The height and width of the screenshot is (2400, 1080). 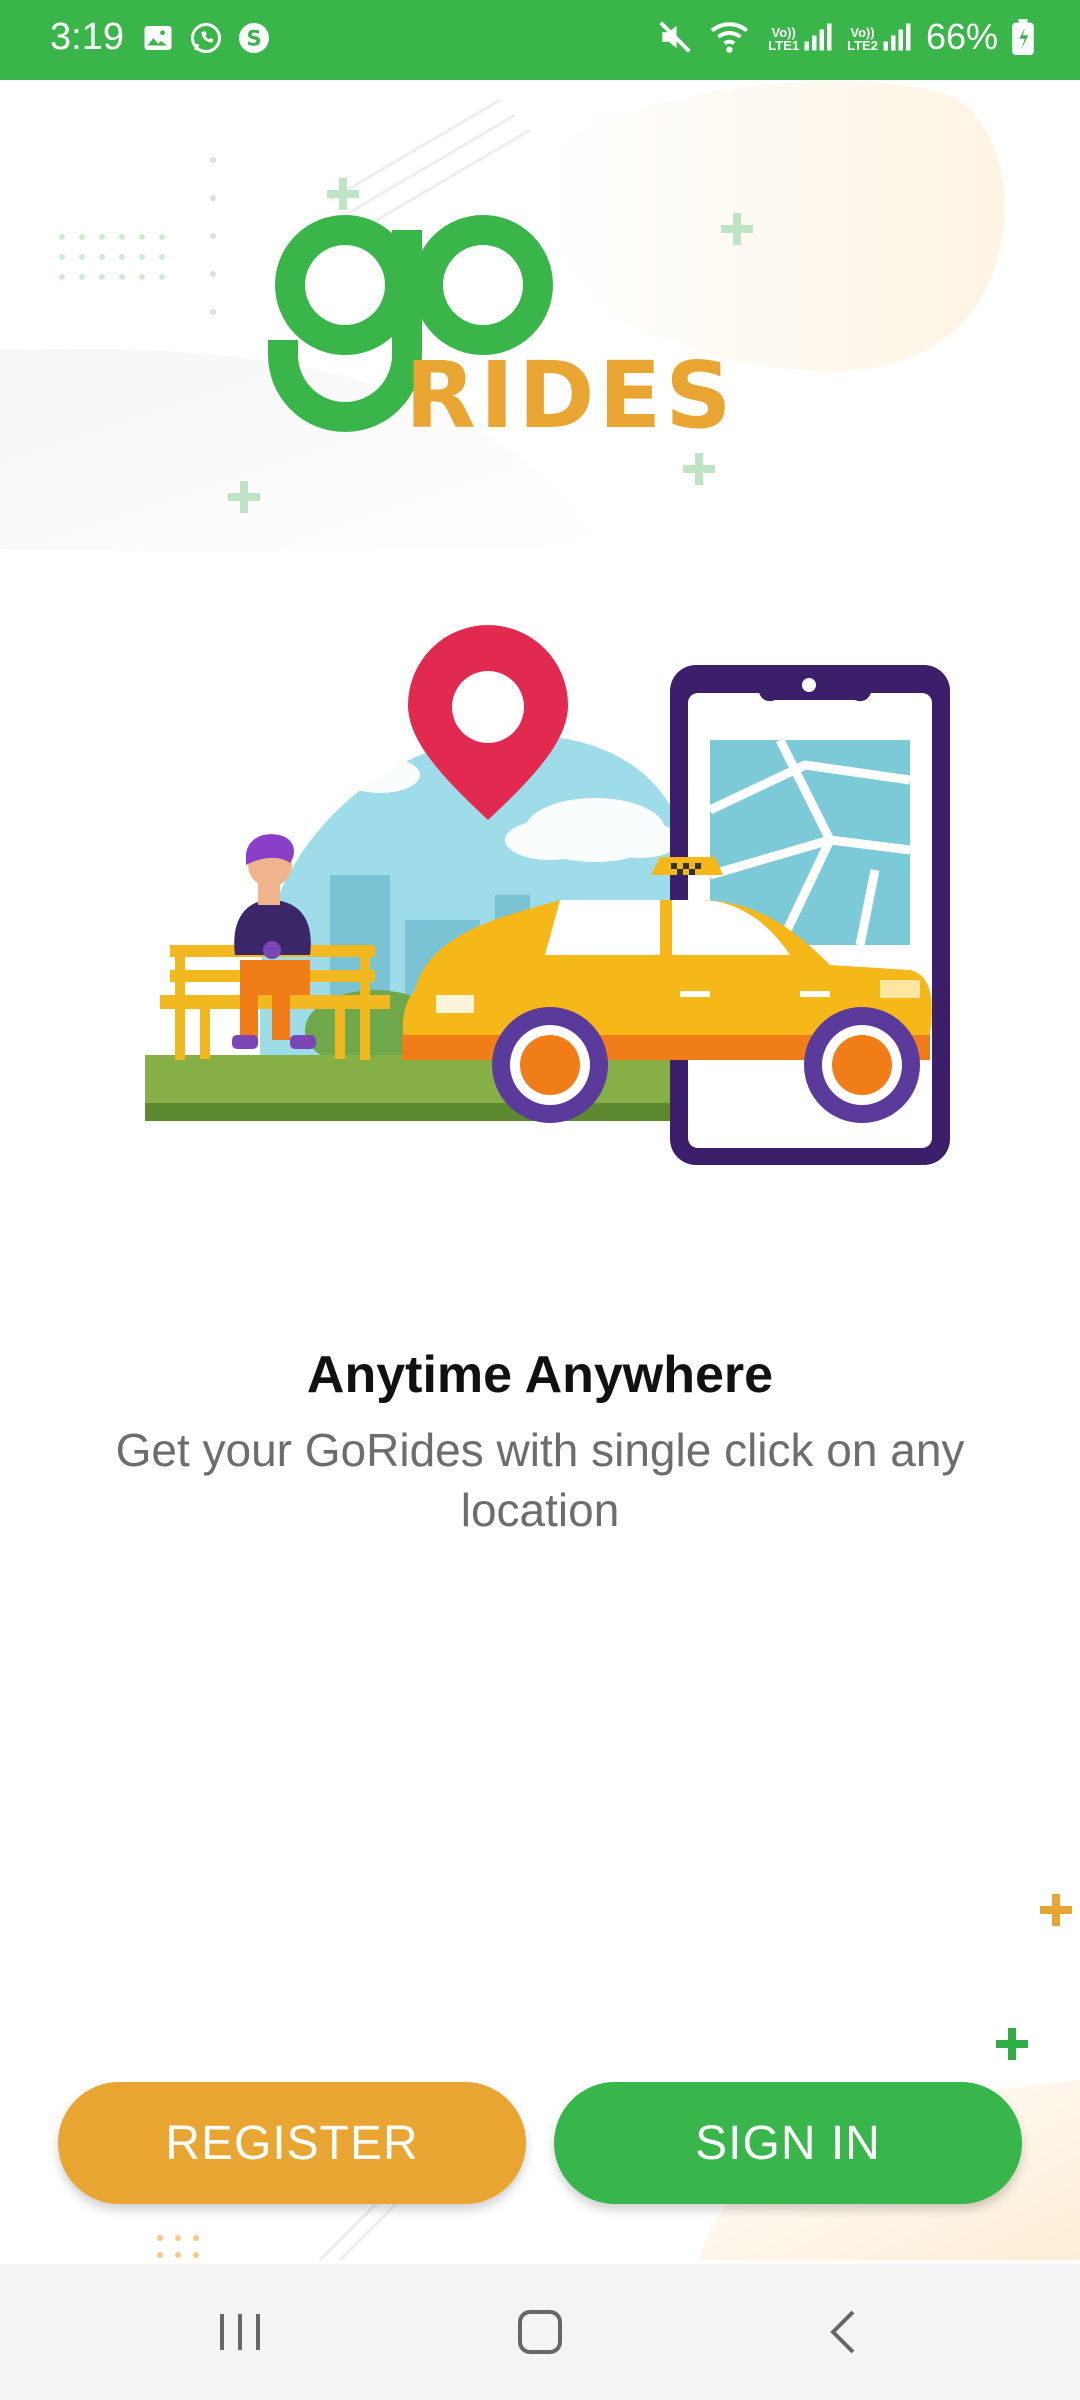 I want to click on battery-icon, so click(x=1023, y=37).